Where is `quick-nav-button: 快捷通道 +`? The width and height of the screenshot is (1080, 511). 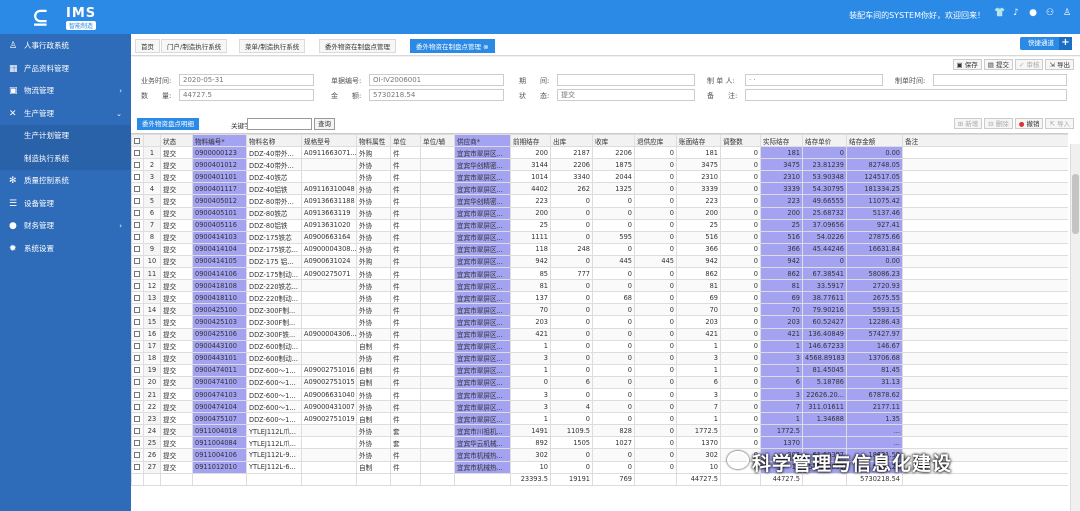
quick-nav-button: 快捷通道 + is located at coordinates (1046, 43).